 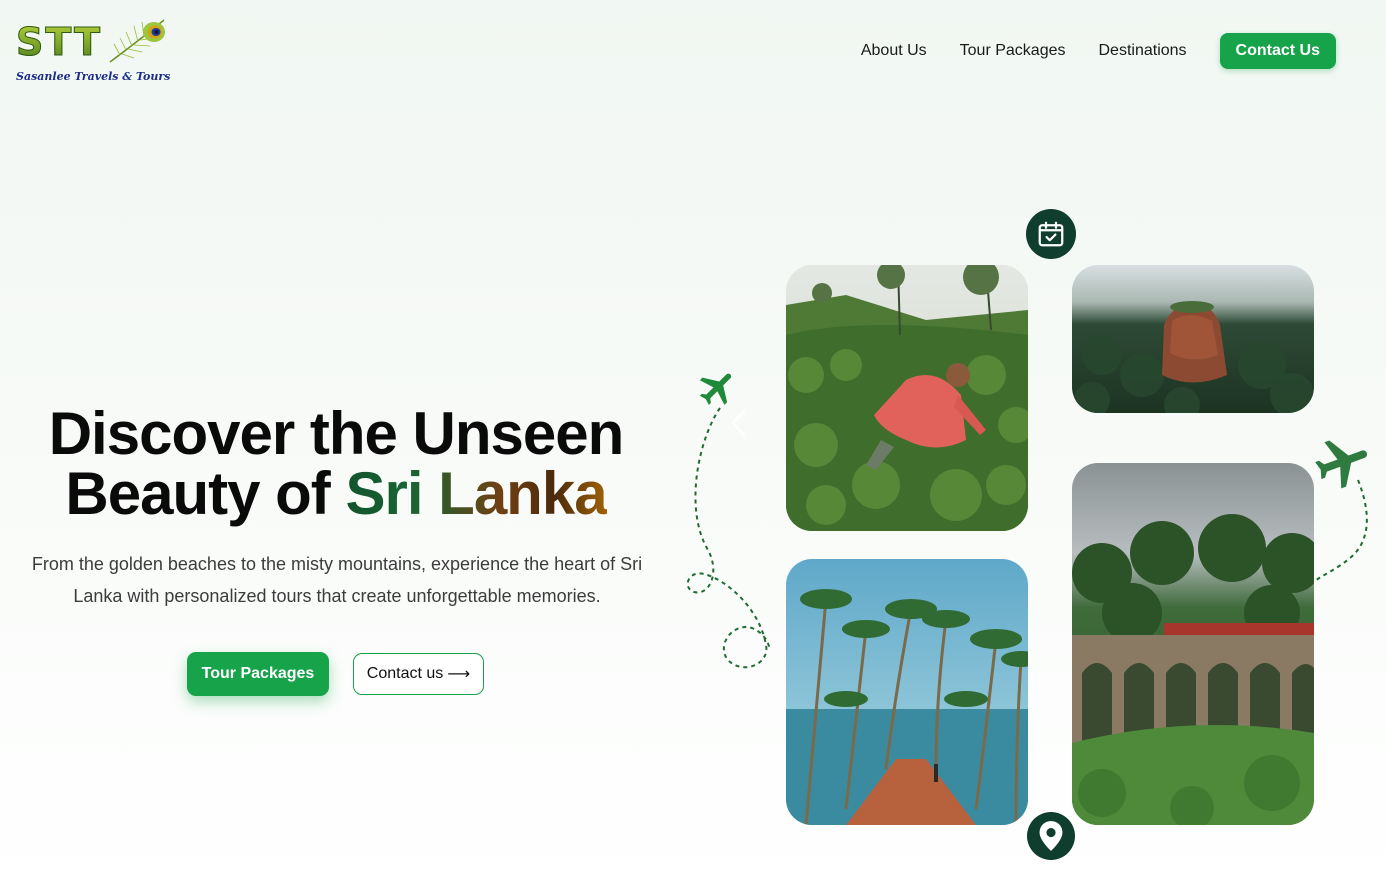 What do you see at coordinates (258, 674) in the screenshot?
I see `tour-packages-button: Tour Packages` at bounding box center [258, 674].